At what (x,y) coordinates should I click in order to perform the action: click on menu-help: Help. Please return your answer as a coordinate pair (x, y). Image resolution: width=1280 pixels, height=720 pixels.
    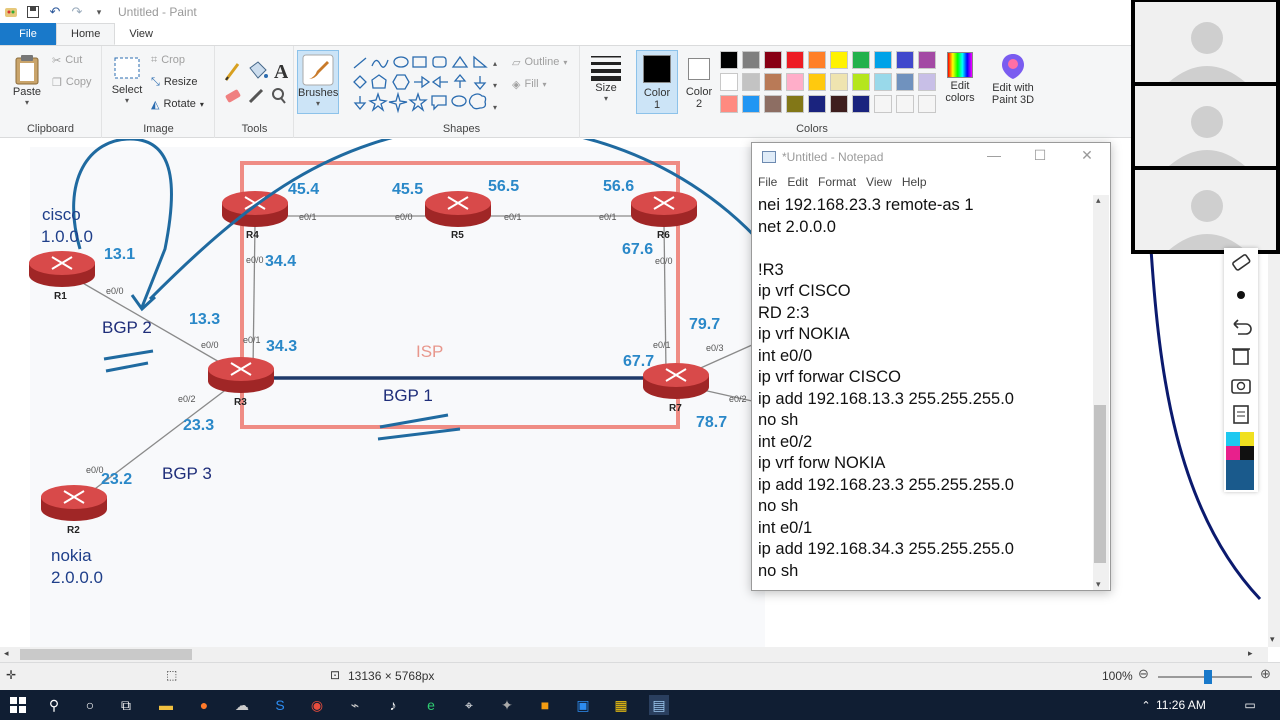
    Looking at the image, I should click on (914, 182).